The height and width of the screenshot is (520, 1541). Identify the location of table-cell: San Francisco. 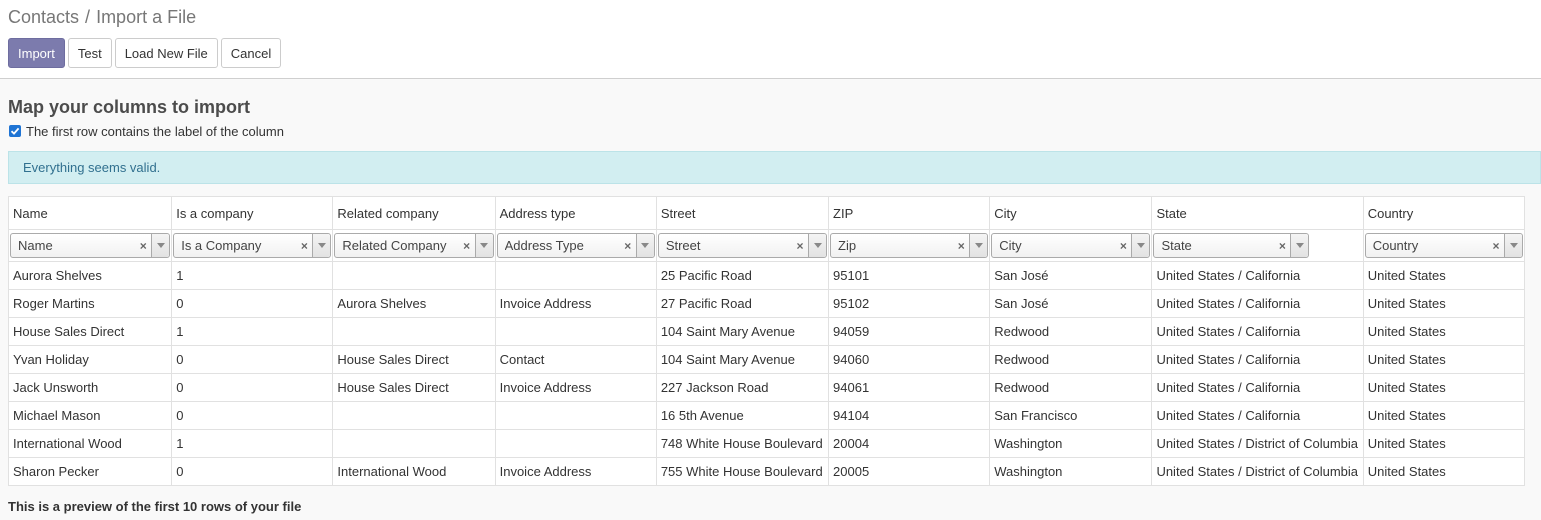
(1071, 415).